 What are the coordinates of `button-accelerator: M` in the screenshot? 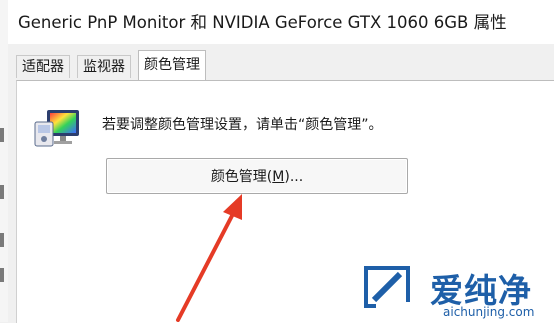 It's located at (278, 177).